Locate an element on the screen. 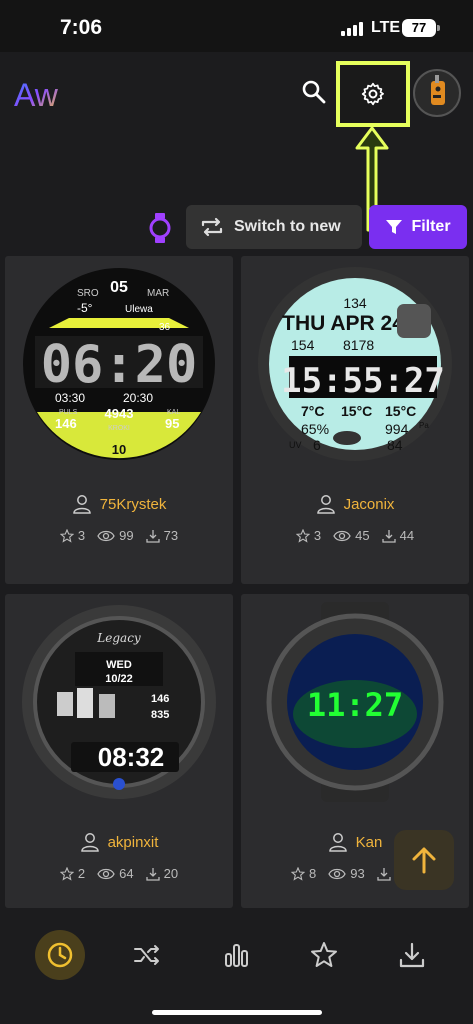 This screenshot has height=1024, width=473. views-count: 93 is located at coordinates (357, 873).